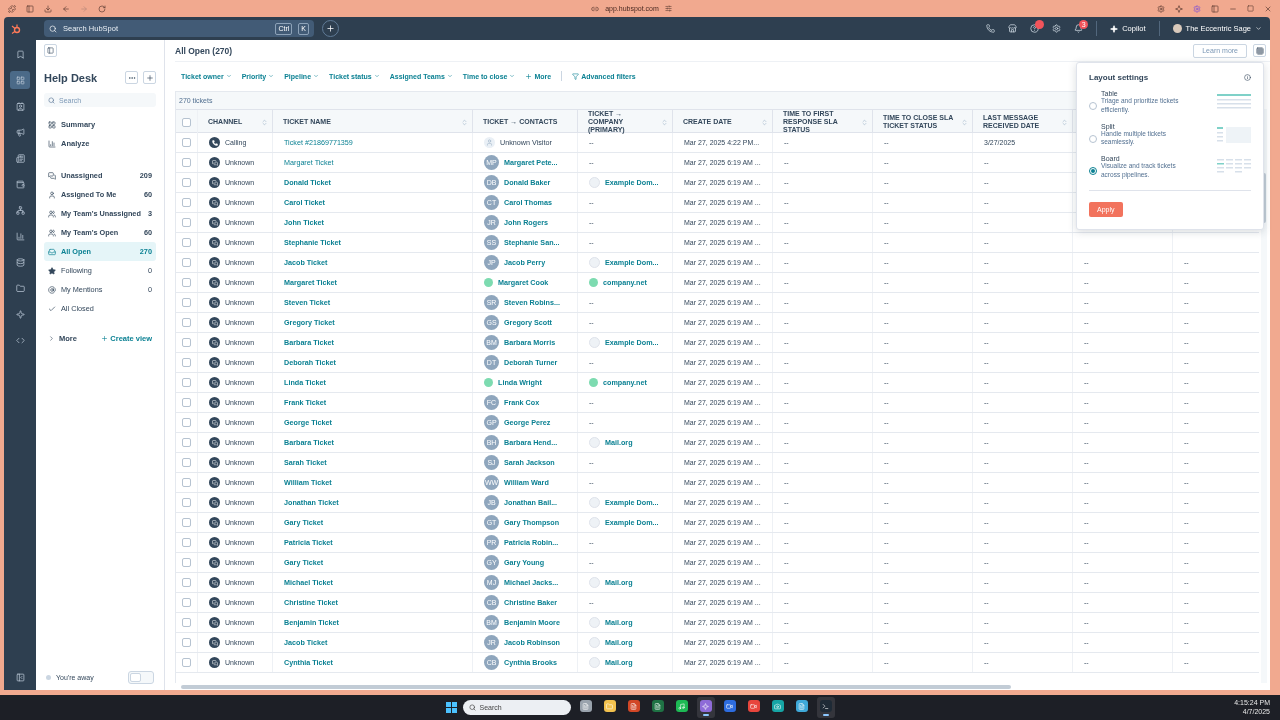 Image resolution: width=1280 pixels, height=720 pixels. I want to click on nav-rail-button, so click(20, 80).